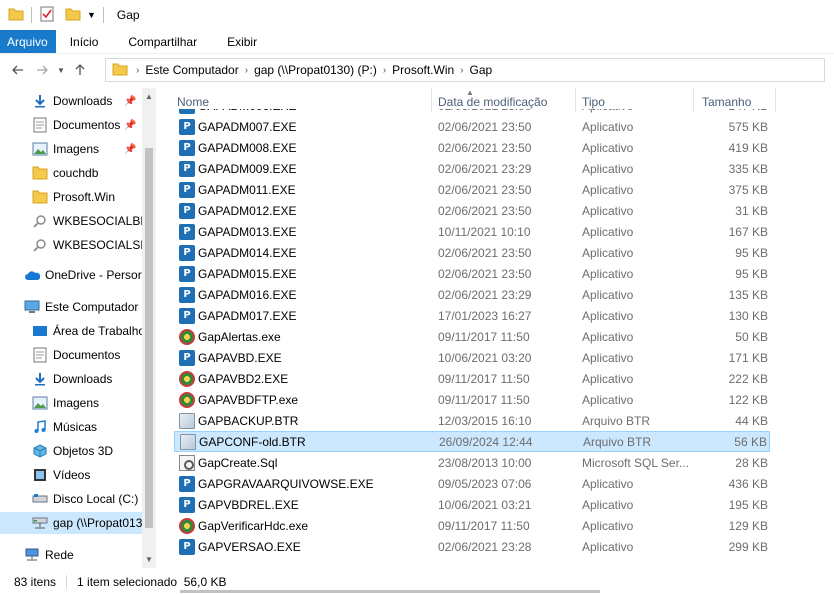 The width and height of the screenshot is (834, 595). I want to click on file-name: GAPAVBDFTP.exe, so click(248, 399).